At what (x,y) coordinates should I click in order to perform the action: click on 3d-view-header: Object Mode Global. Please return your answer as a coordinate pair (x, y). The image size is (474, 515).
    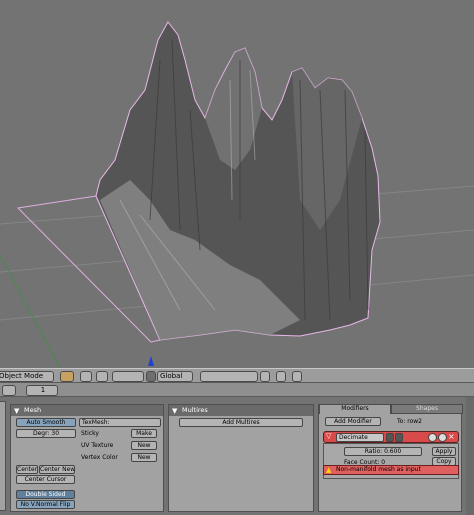
    Looking at the image, I should click on (237, 375).